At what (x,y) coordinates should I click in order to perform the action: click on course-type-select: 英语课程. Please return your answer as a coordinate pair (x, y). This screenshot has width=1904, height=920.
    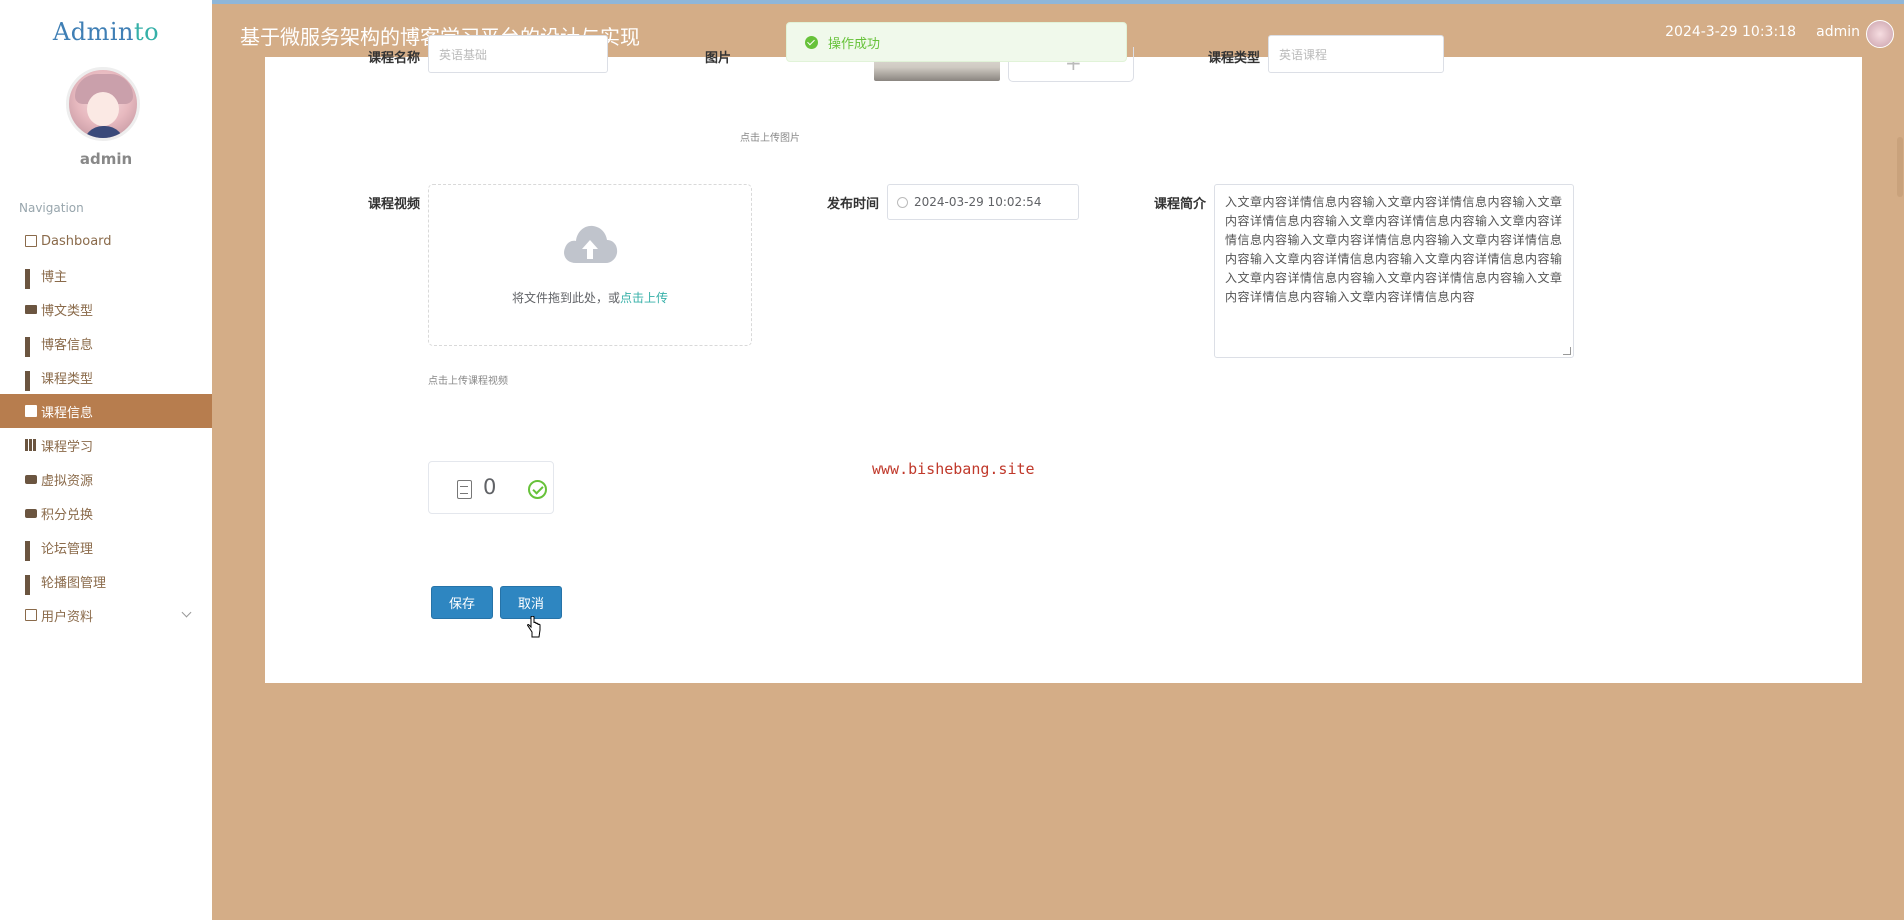
    Looking at the image, I should click on (1356, 54).